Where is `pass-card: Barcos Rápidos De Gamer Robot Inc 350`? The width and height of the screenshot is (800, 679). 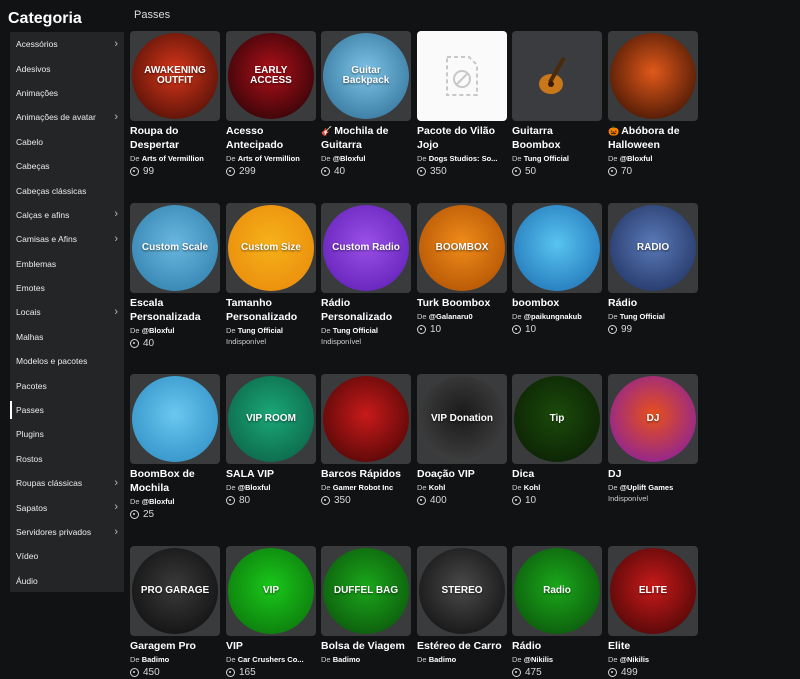
pass-card: Barcos Rápidos De Gamer Robot Inc 350 is located at coordinates (366, 440).